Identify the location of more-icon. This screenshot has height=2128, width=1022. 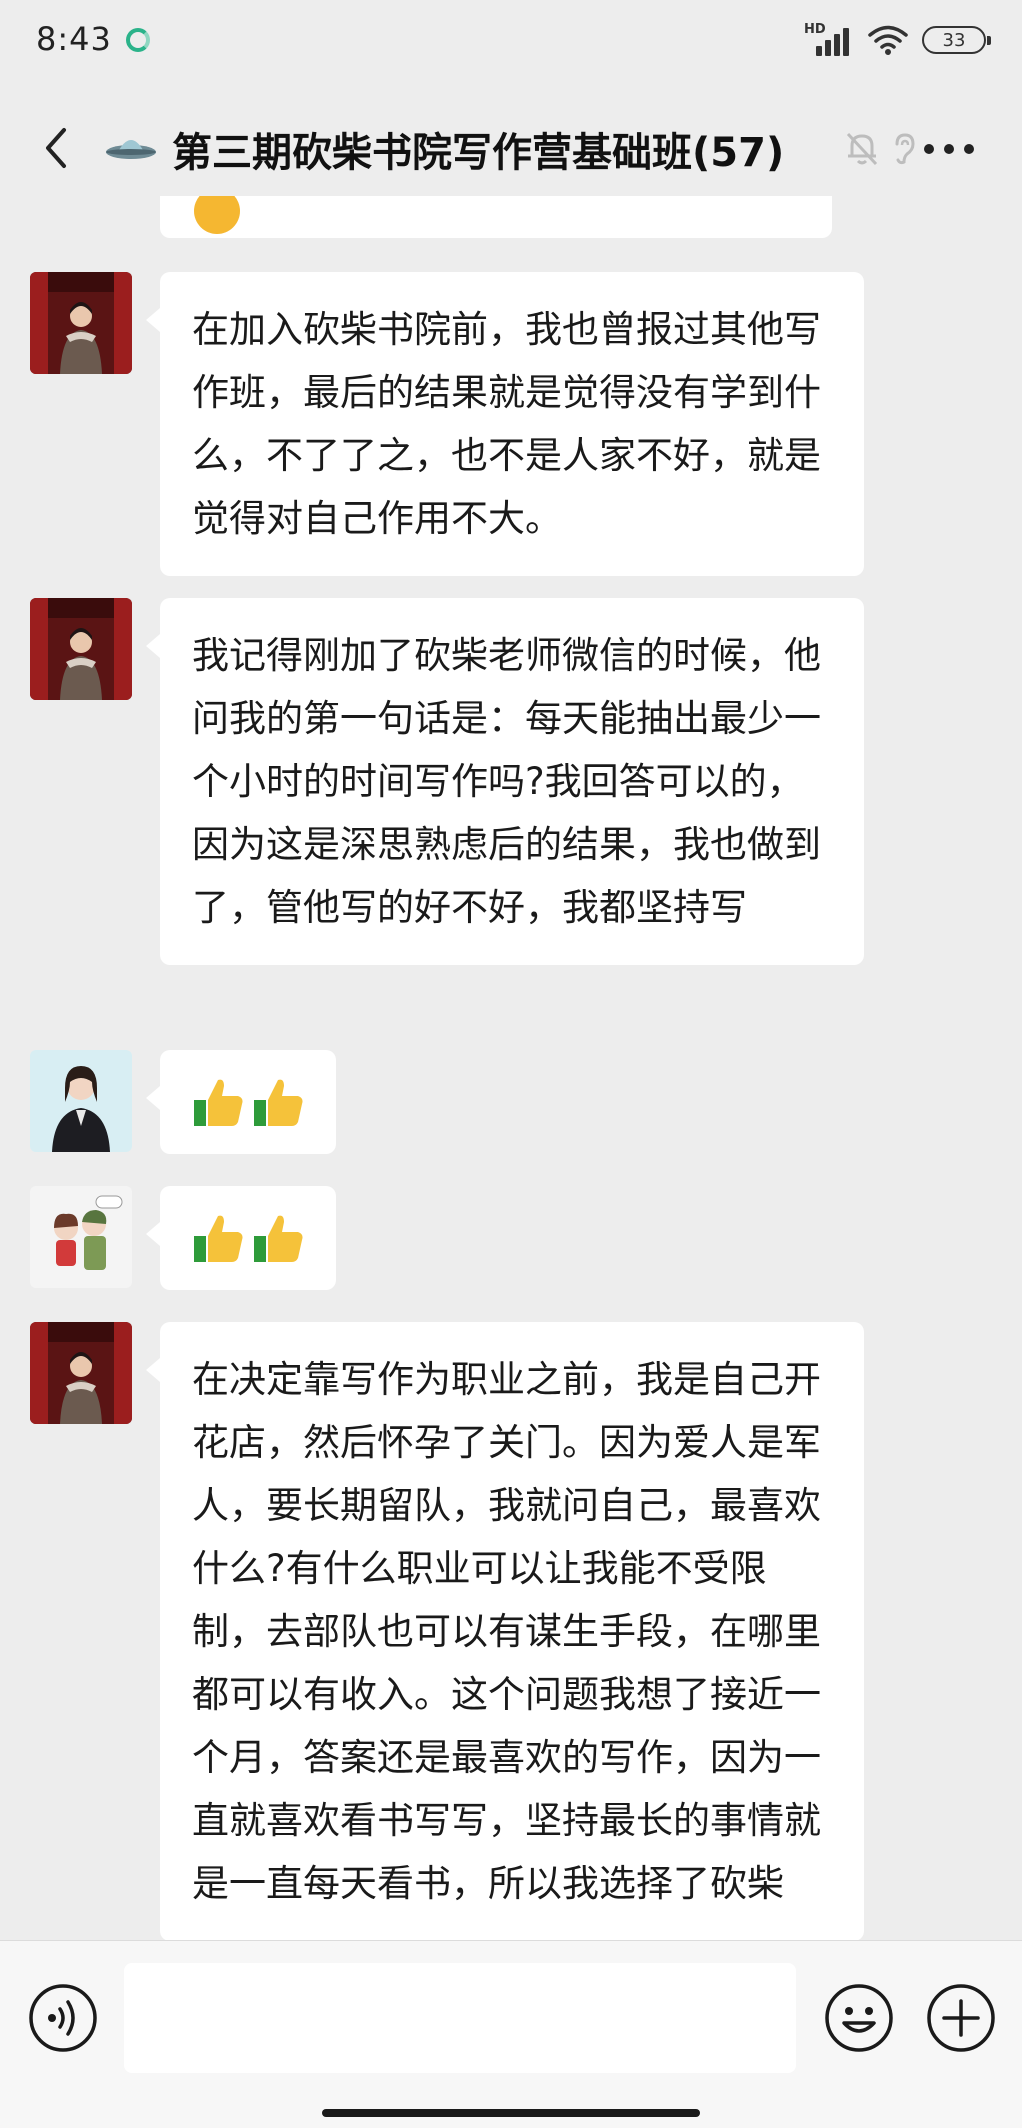
(949, 150).